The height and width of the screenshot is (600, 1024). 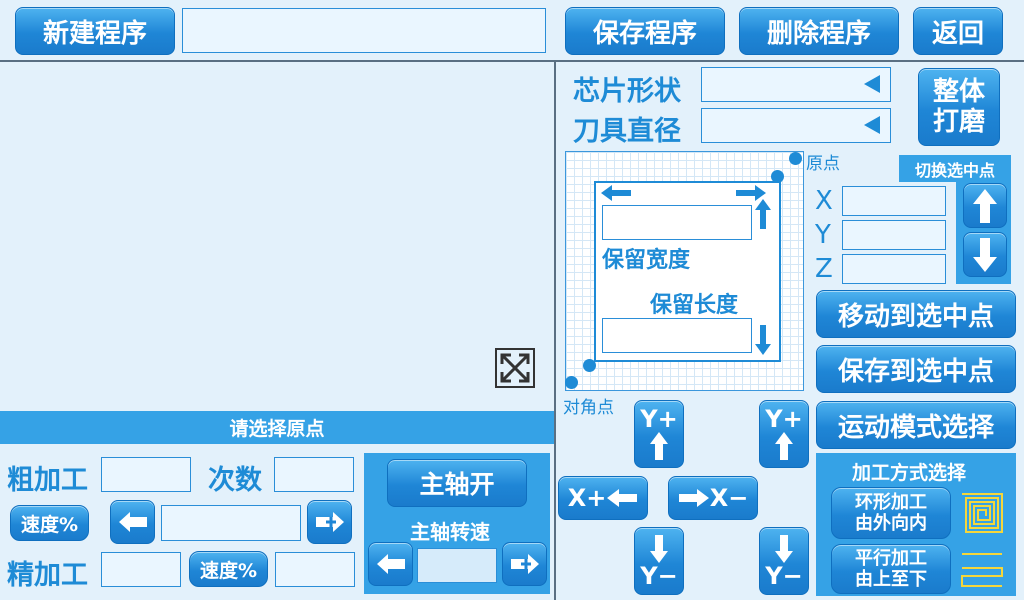 What do you see at coordinates (958, 31) in the screenshot?
I see `back-button: 返回` at bounding box center [958, 31].